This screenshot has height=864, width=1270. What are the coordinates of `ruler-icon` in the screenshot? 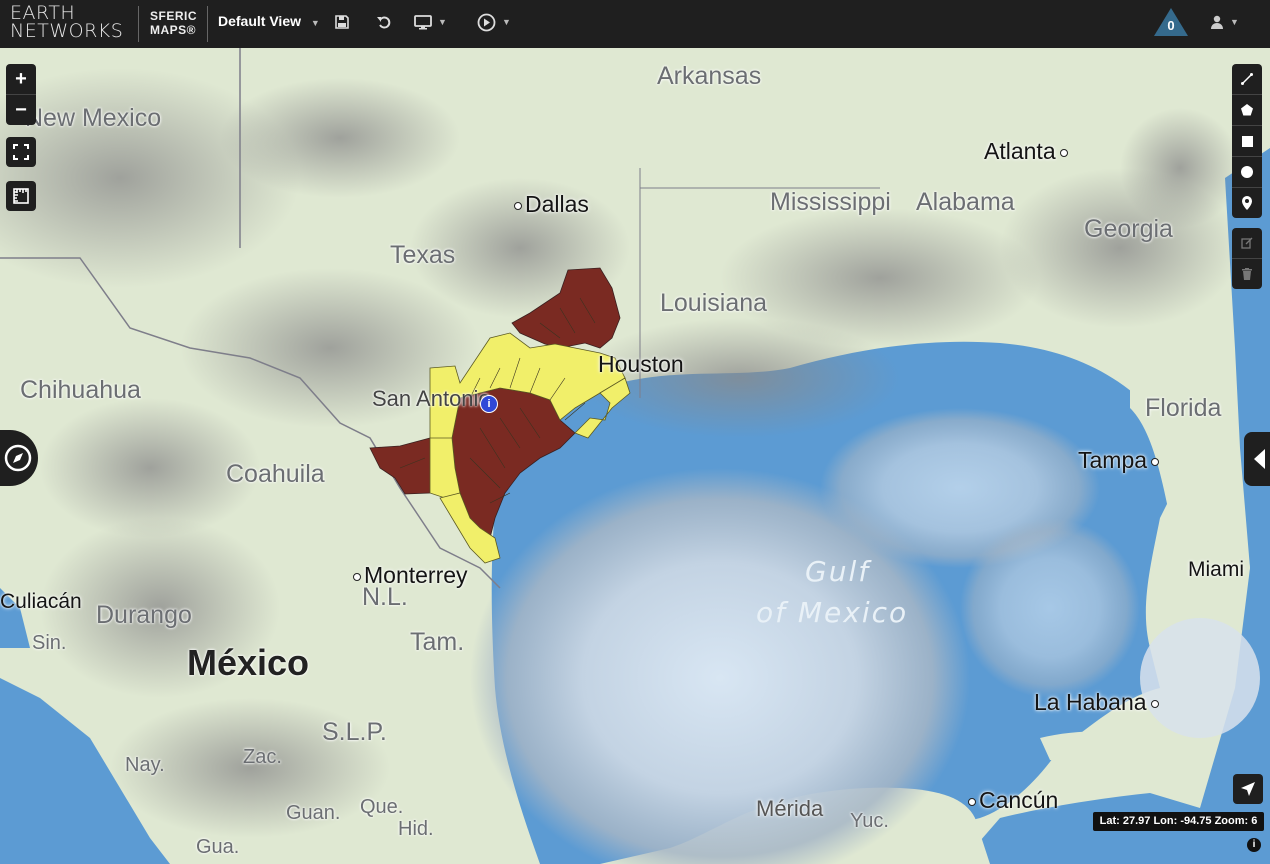 It's located at (21, 196).